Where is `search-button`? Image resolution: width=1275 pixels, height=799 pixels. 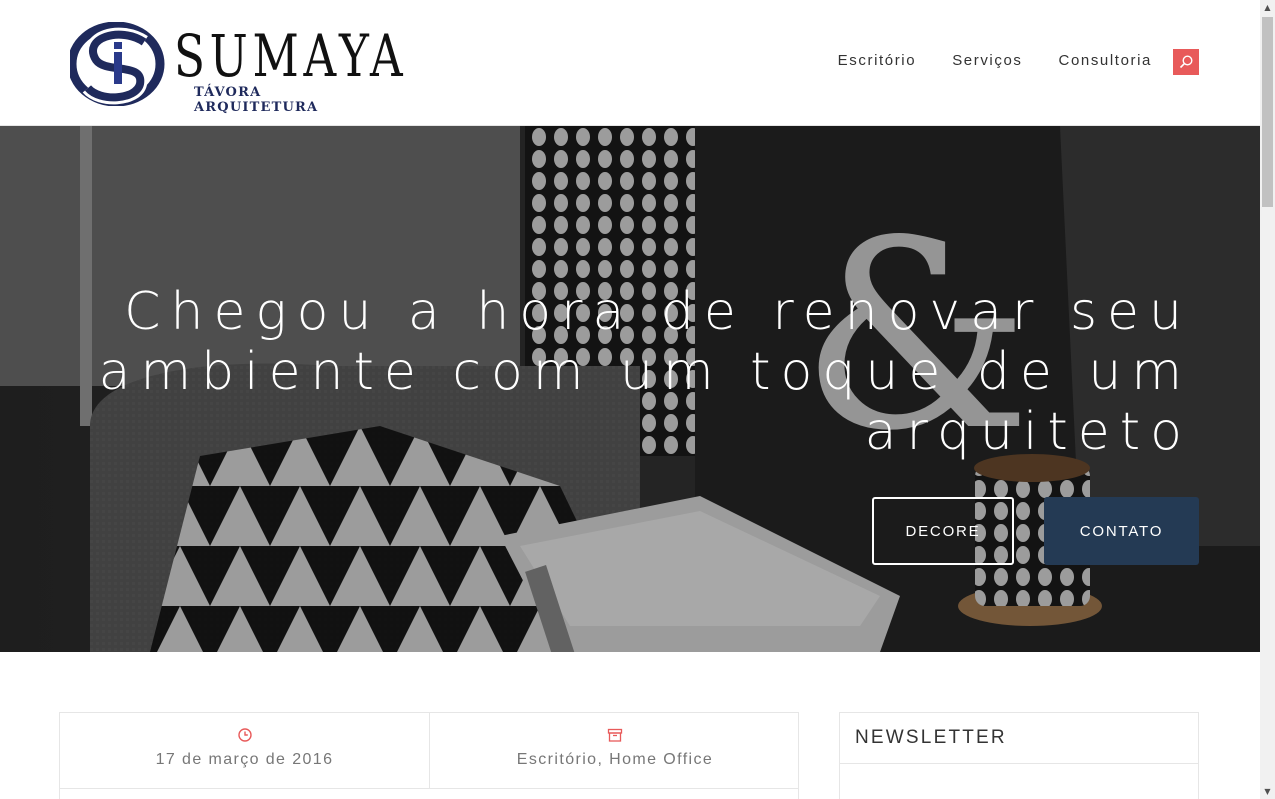
search-button is located at coordinates (1186, 62).